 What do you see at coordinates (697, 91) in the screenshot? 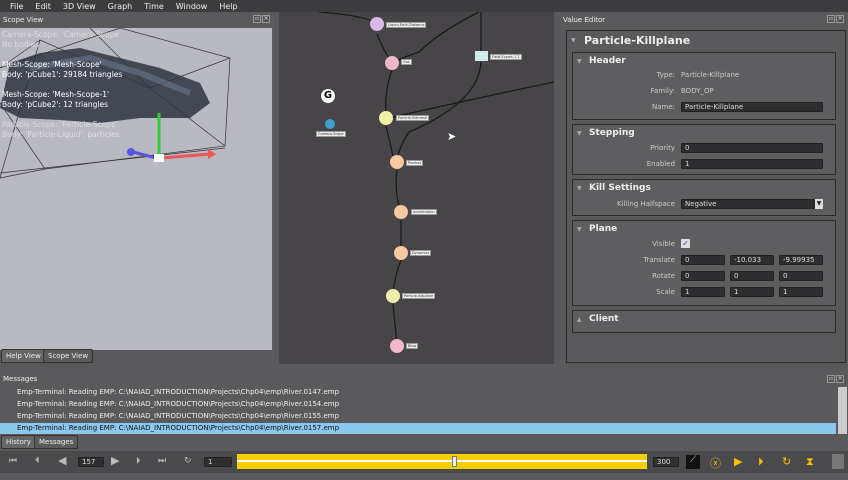
I see `family-value: BODY_OP` at bounding box center [697, 91].